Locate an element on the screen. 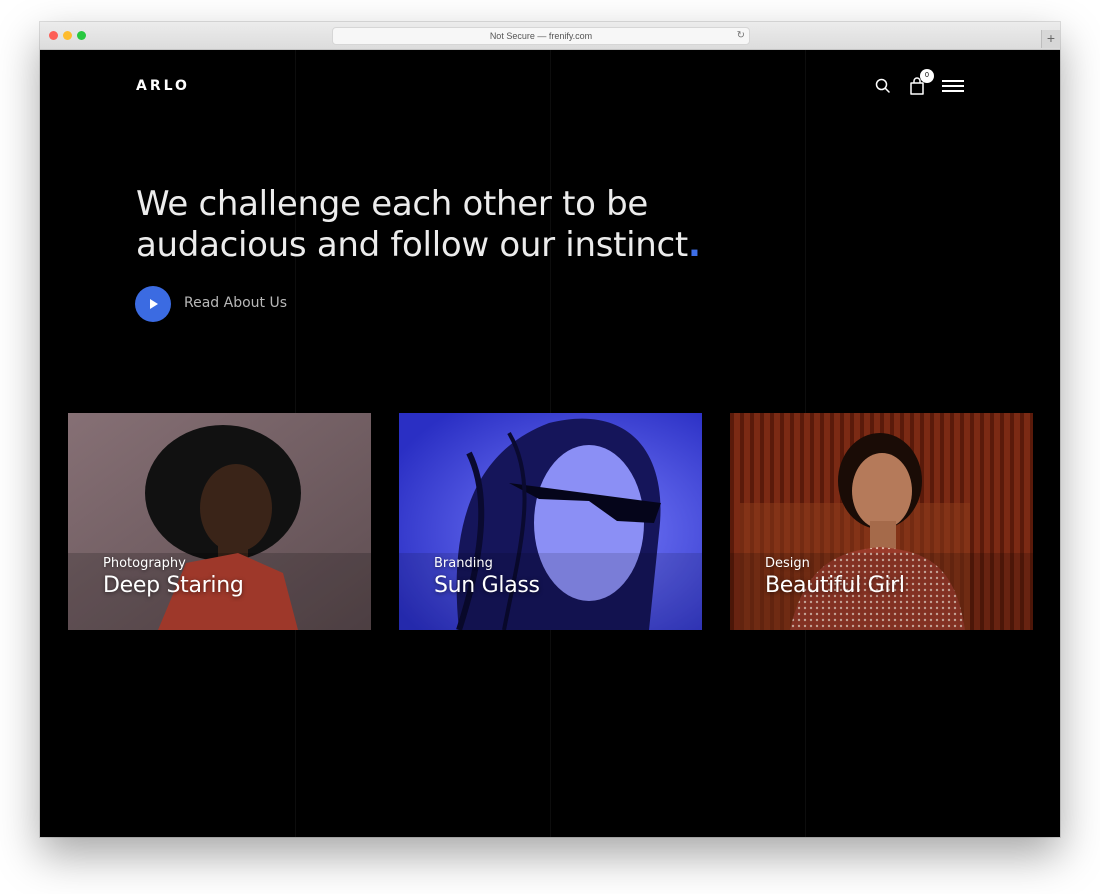 This screenshot has width=1100, height=894. new-tab-button: + is located at coordinates (1050, 39).